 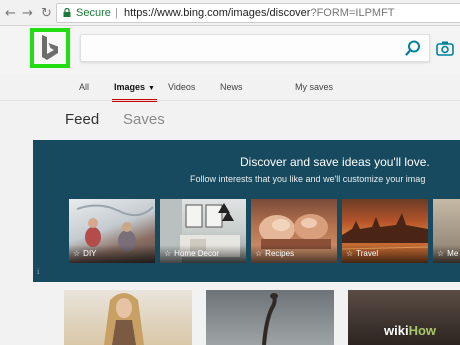 What do you see at coordinates (144, 119) in the screenshot?
I see `tab-saves: Saves` at bounding box center [144, 119].